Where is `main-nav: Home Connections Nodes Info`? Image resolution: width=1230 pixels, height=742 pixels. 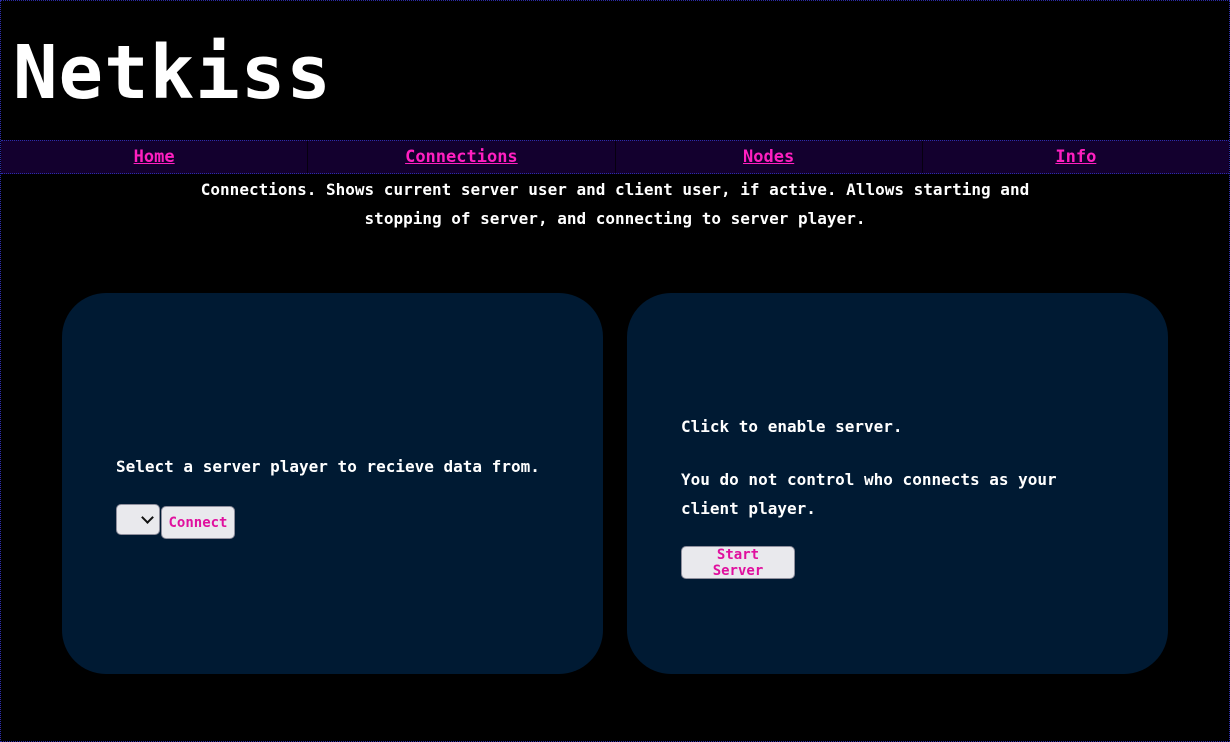 main-nav: Home Connections Nodes Info is located at coordinates (615, 157).